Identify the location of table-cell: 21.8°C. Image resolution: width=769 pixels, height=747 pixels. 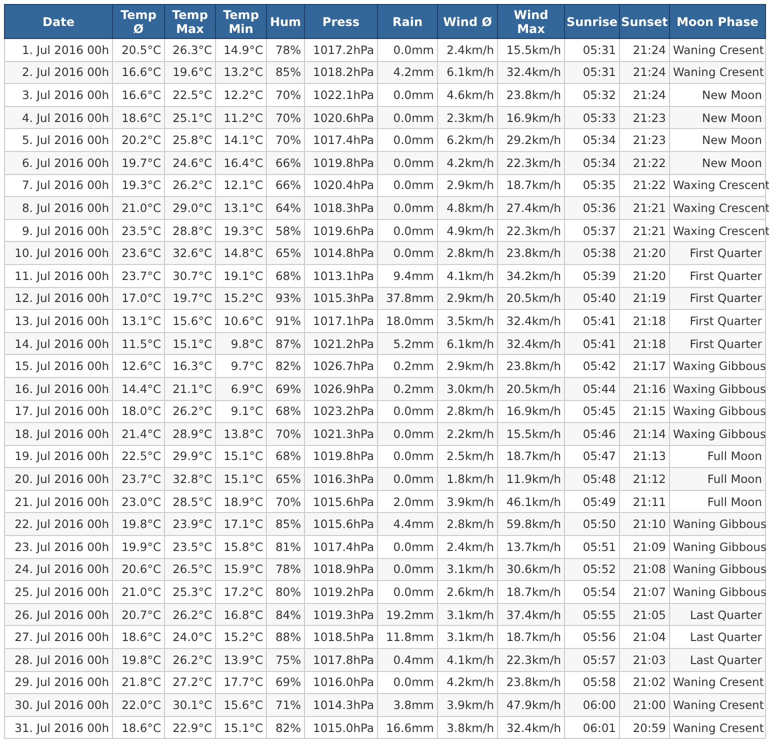
(138, 682).